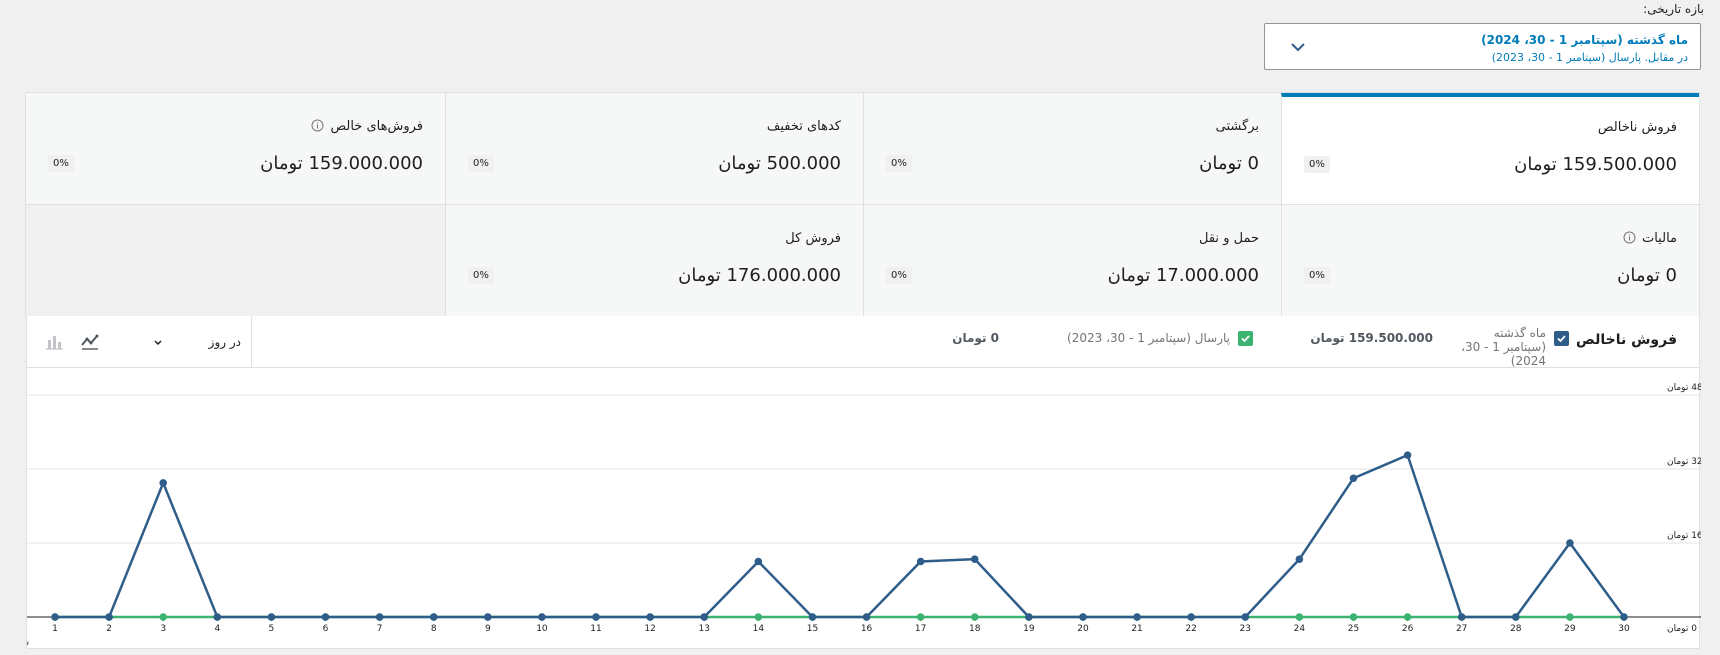  What do you see at coordinates (1637, 127) in the screenshot?
I see `card-label: فروش ناخالص` at bounding box center [1637, 127].